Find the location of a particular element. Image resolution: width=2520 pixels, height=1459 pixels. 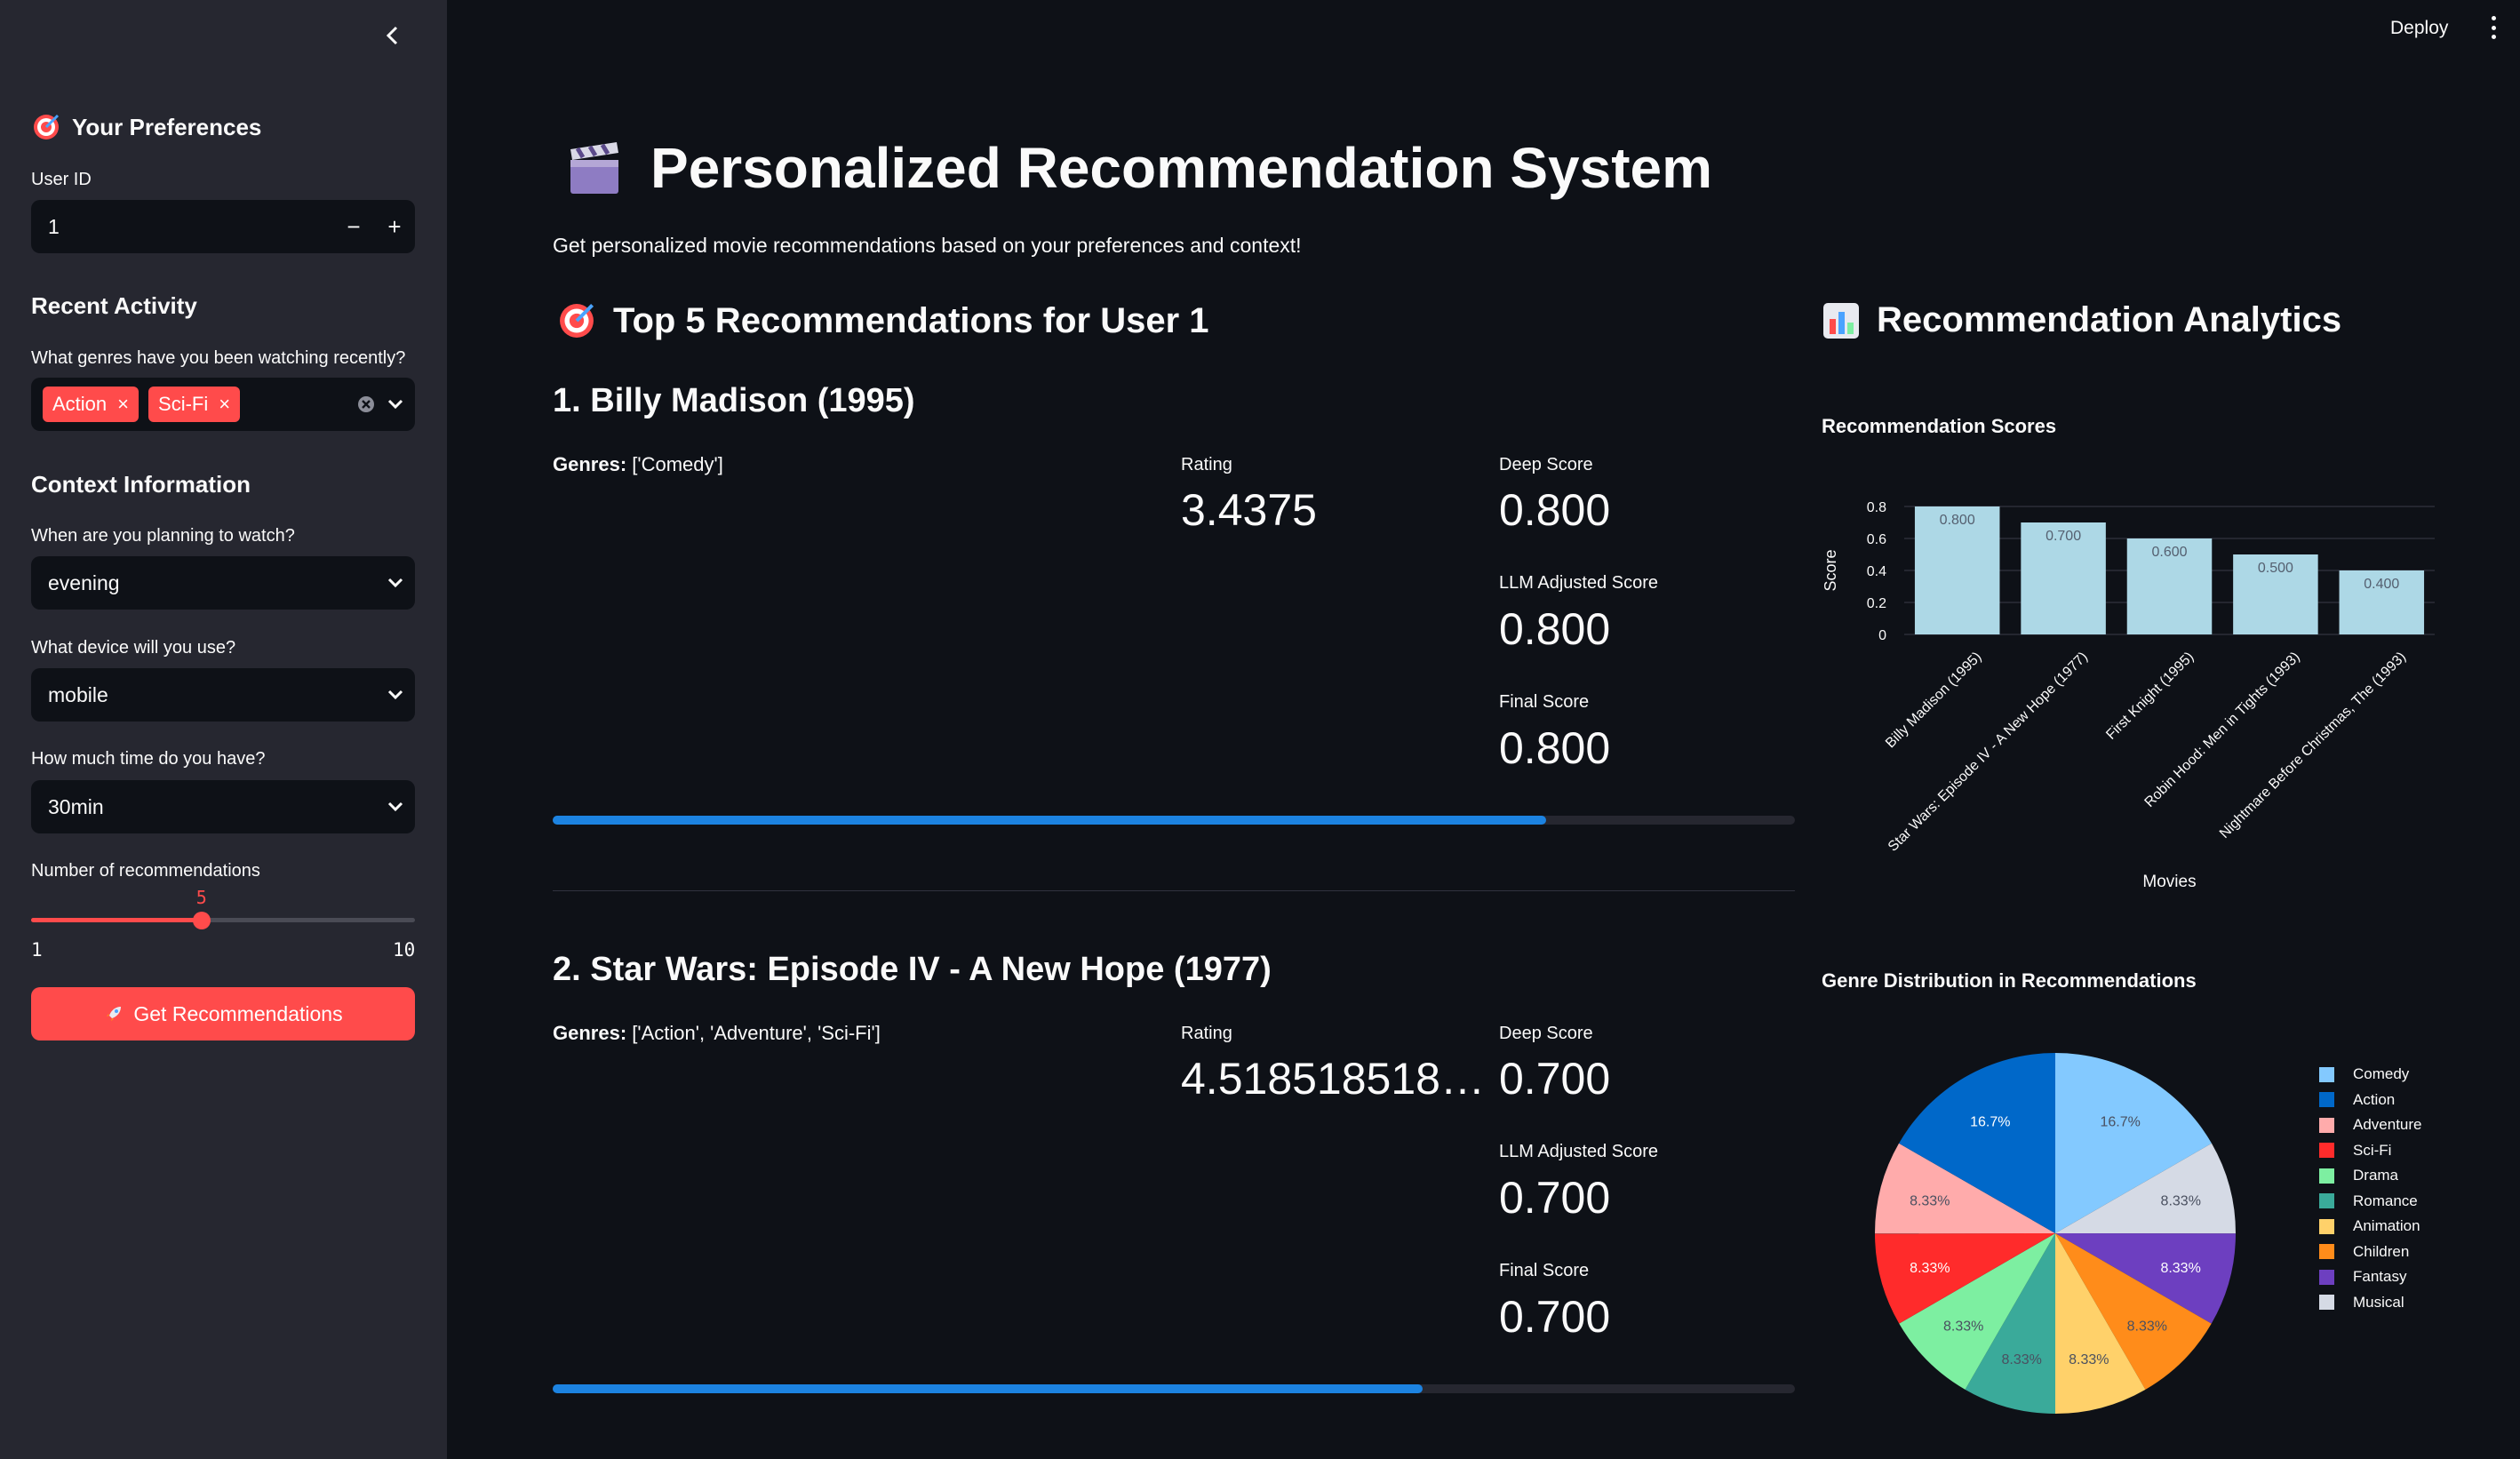

legend-item: Sci-Fi is located at coordinates (2370, 1151).